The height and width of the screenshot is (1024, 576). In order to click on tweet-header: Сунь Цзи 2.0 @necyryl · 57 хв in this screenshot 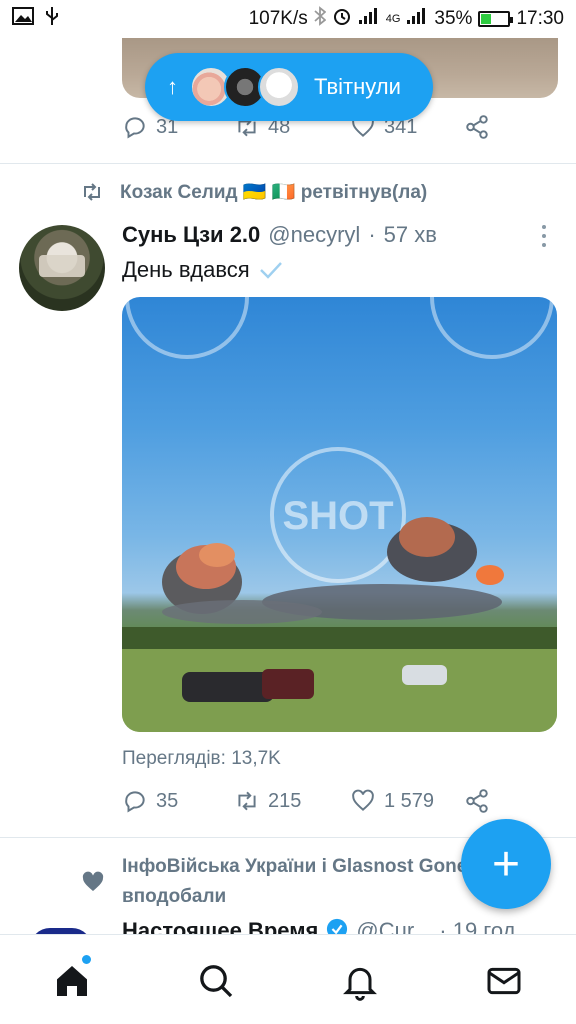, I will do `click(279, 235)`.